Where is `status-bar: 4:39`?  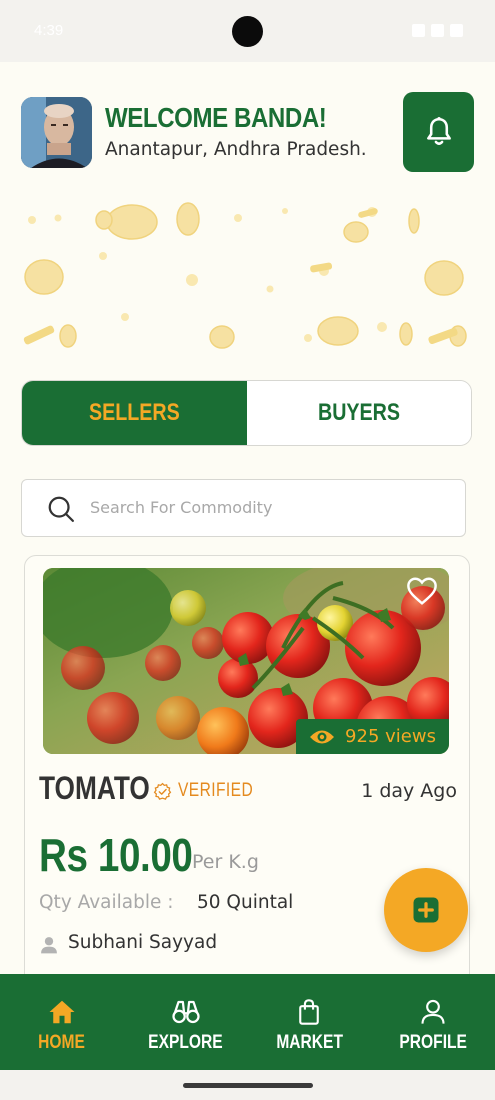 status-bar: 4:39 is located at coordinates (247, 31).